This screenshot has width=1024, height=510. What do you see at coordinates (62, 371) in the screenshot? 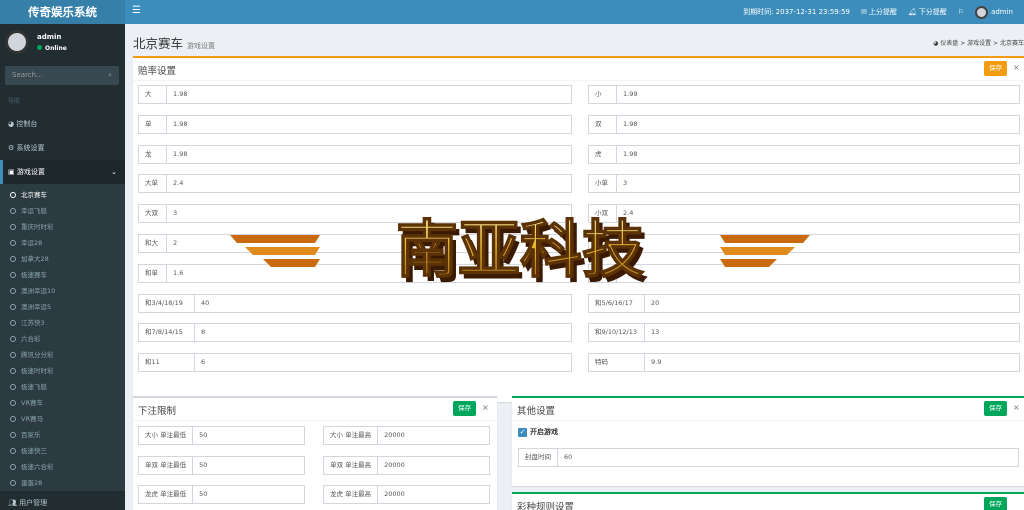
I see `sidebar-game-item: 极速时时彩` at bounding box center [62, 371].